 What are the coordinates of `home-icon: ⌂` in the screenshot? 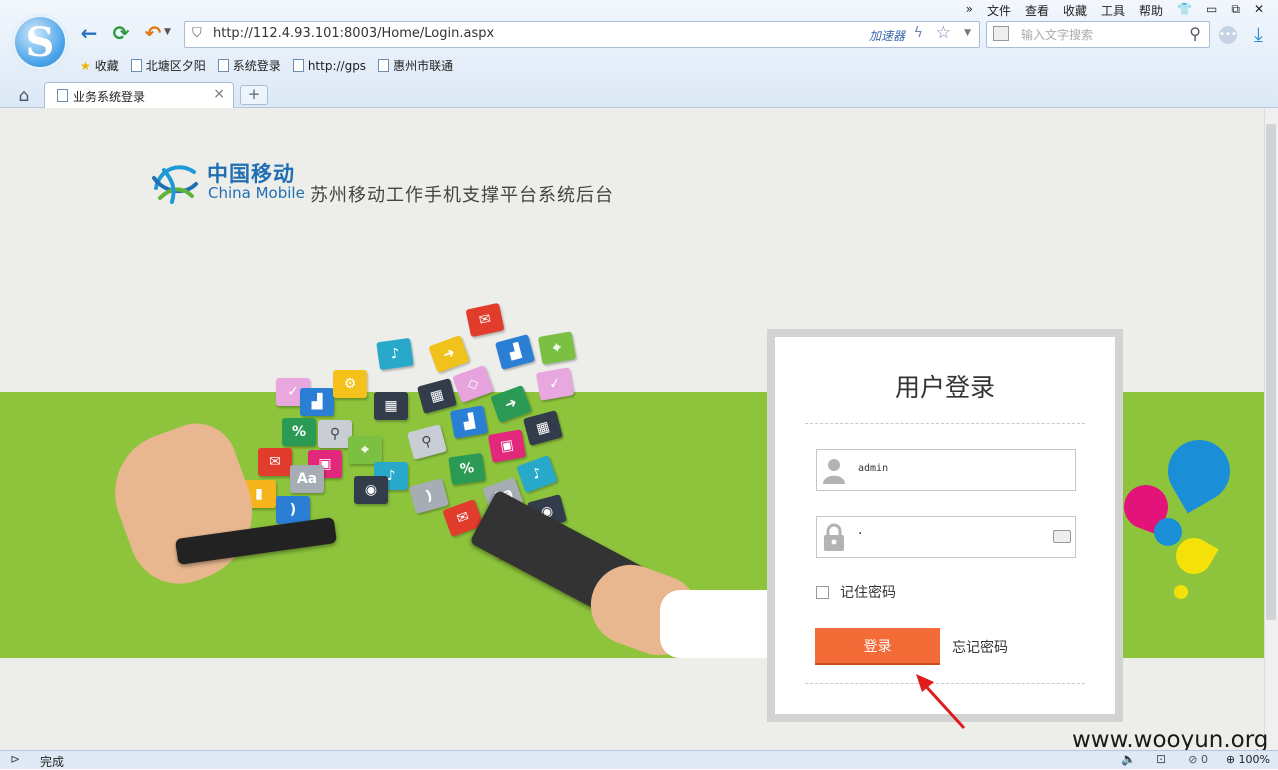 It's located at (24, 96).